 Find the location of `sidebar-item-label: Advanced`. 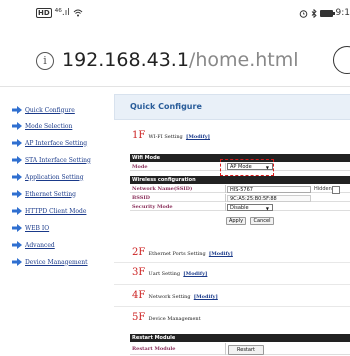

sidebar-item-label: Advanced is located at coordinates (40, 245).